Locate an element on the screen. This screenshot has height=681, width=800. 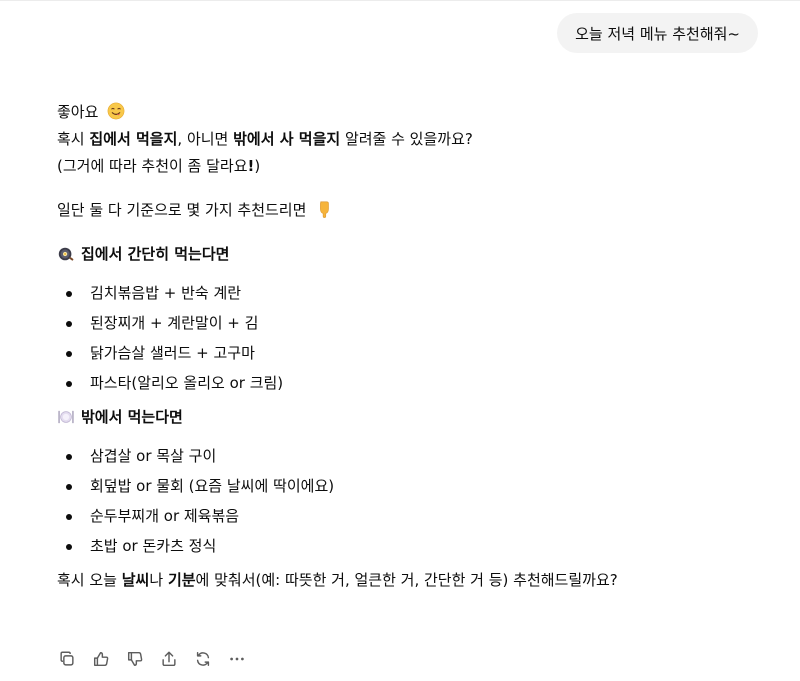
list-item: 닭가슴살 샐러드 + 고구마 is located at coordinates (417, 353).